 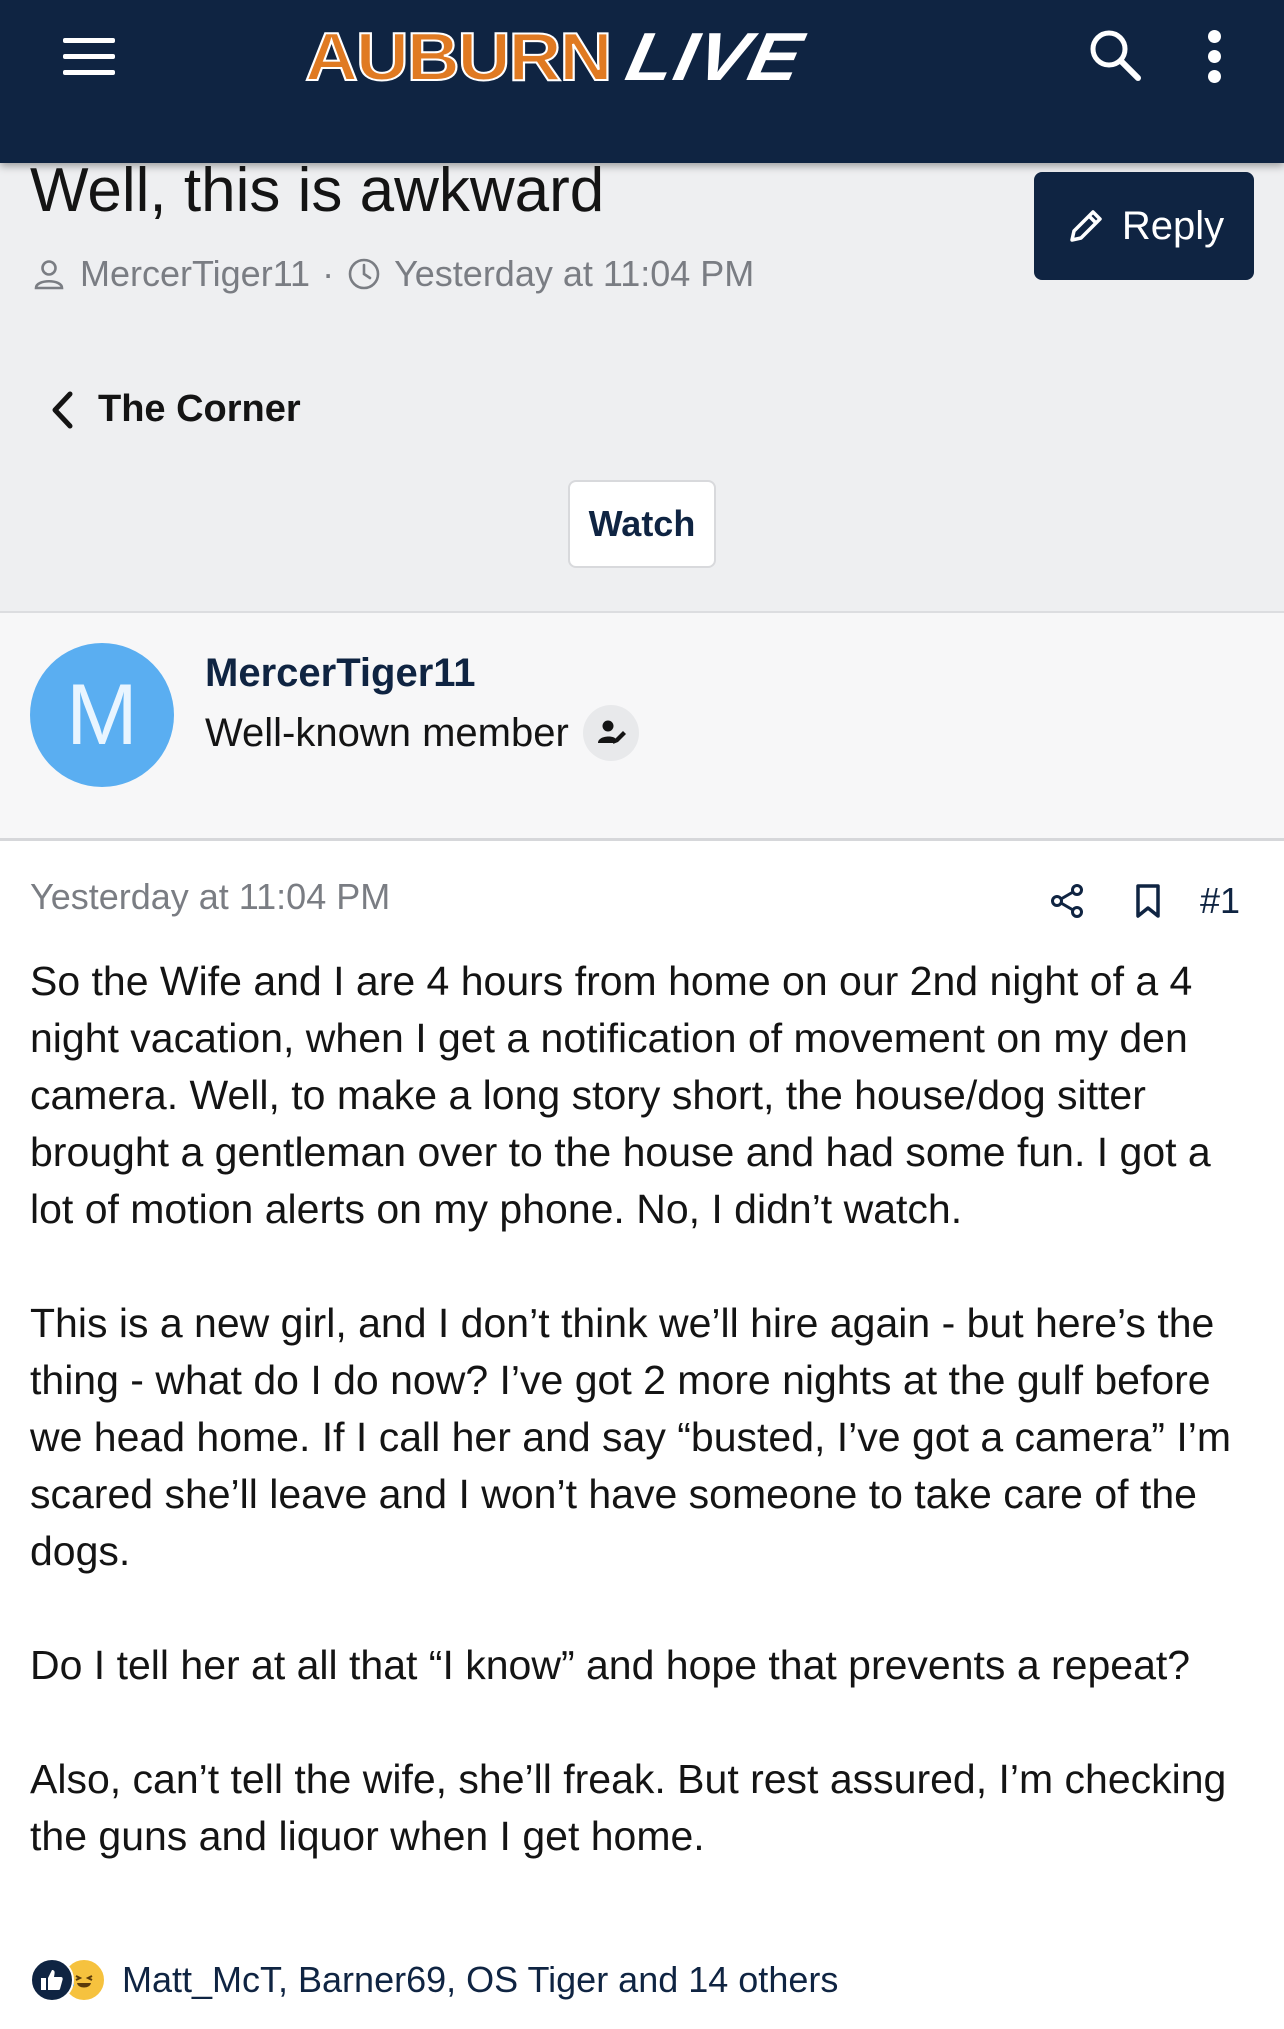 I want to click on site-logo: AUBURN LIVE, so click(x=557, y=57).